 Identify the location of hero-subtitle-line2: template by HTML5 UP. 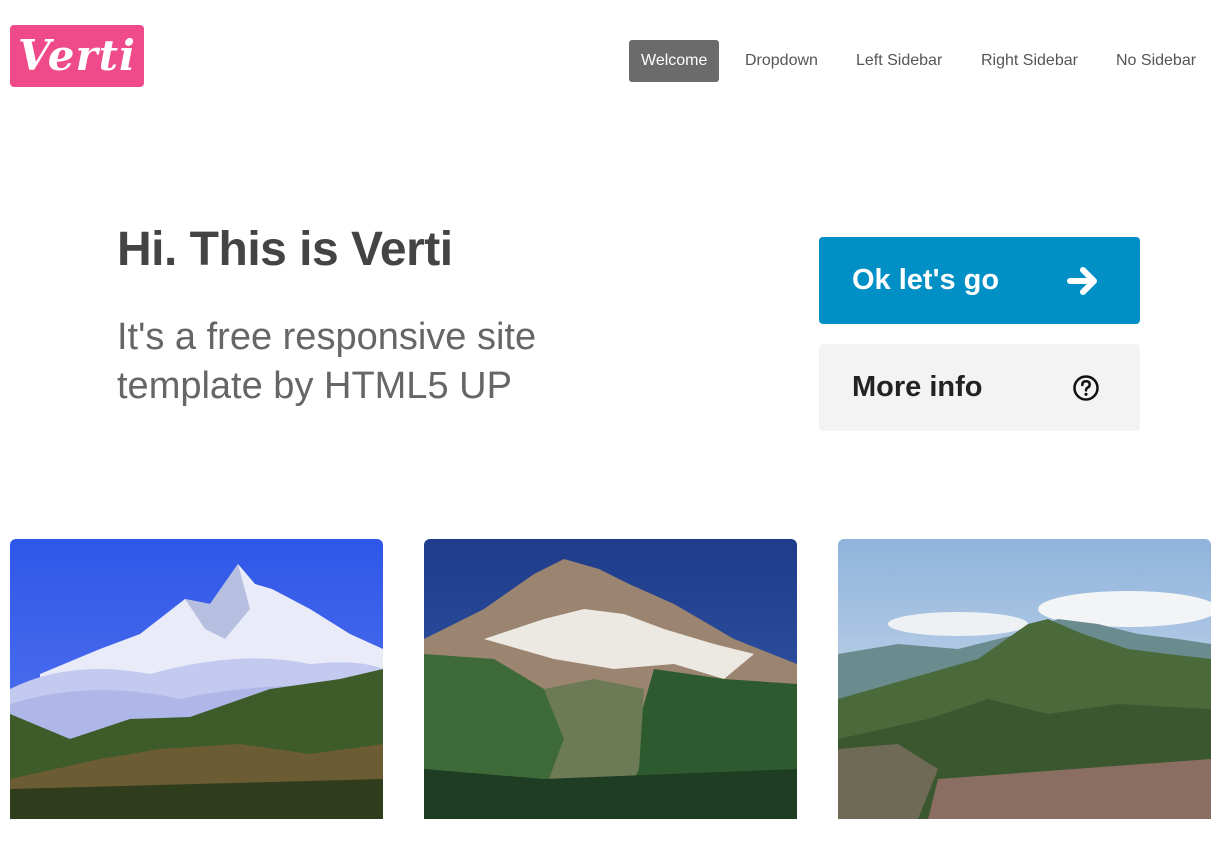
(314, 386).